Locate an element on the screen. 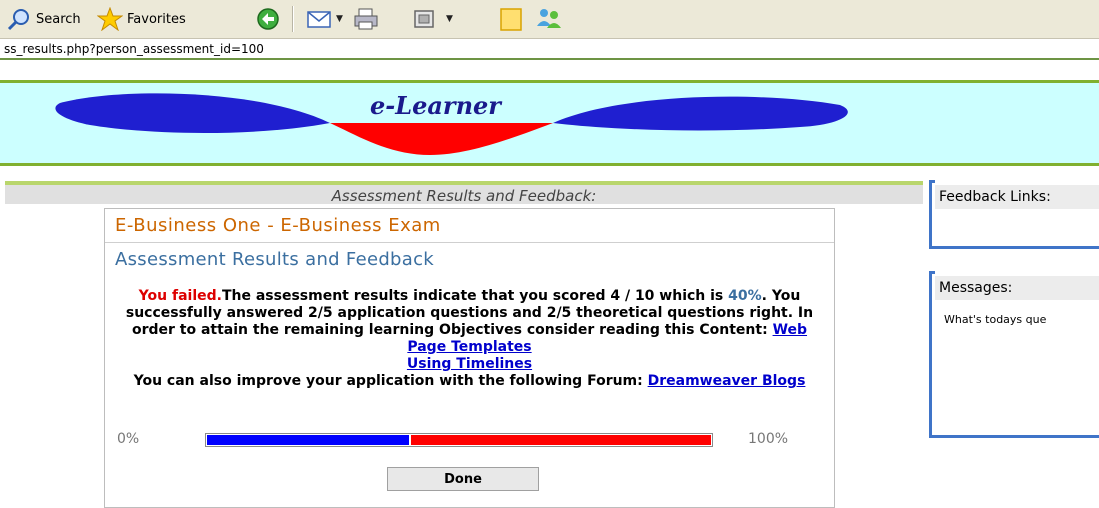 This screenshot has width=1099, height=508. favorites-label: Favorites is located at coordinates (156, 19).